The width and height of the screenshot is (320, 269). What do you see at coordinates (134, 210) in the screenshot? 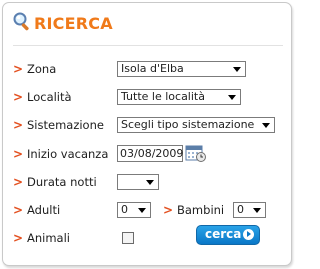
I see `adulti-select: 0` at bounding box center [134, 210].